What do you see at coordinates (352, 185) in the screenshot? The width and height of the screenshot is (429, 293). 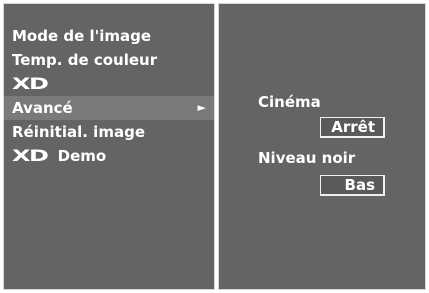 I see `black-level-value-box: Bas` at bounding box center [352, 185].